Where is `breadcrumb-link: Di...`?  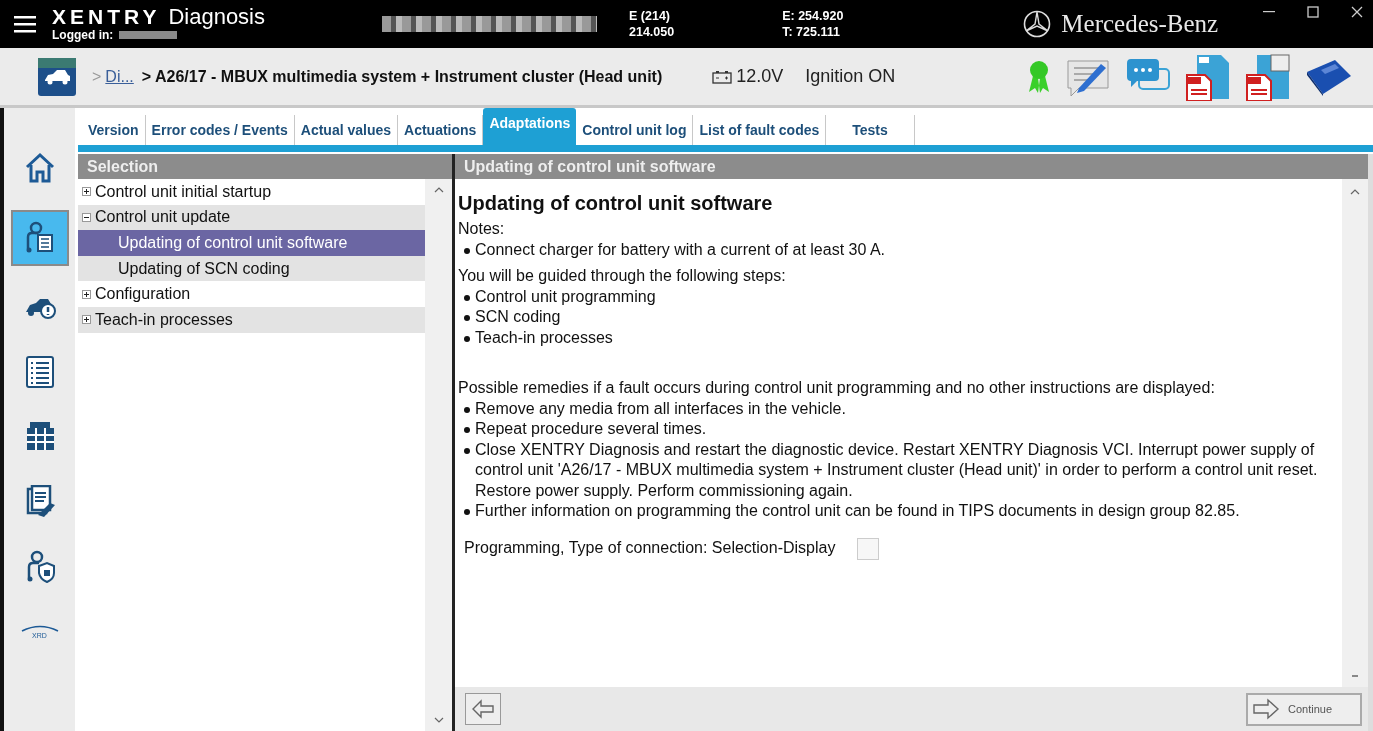
breadcrumb-link: Di... is located at coordinates (119, 76).